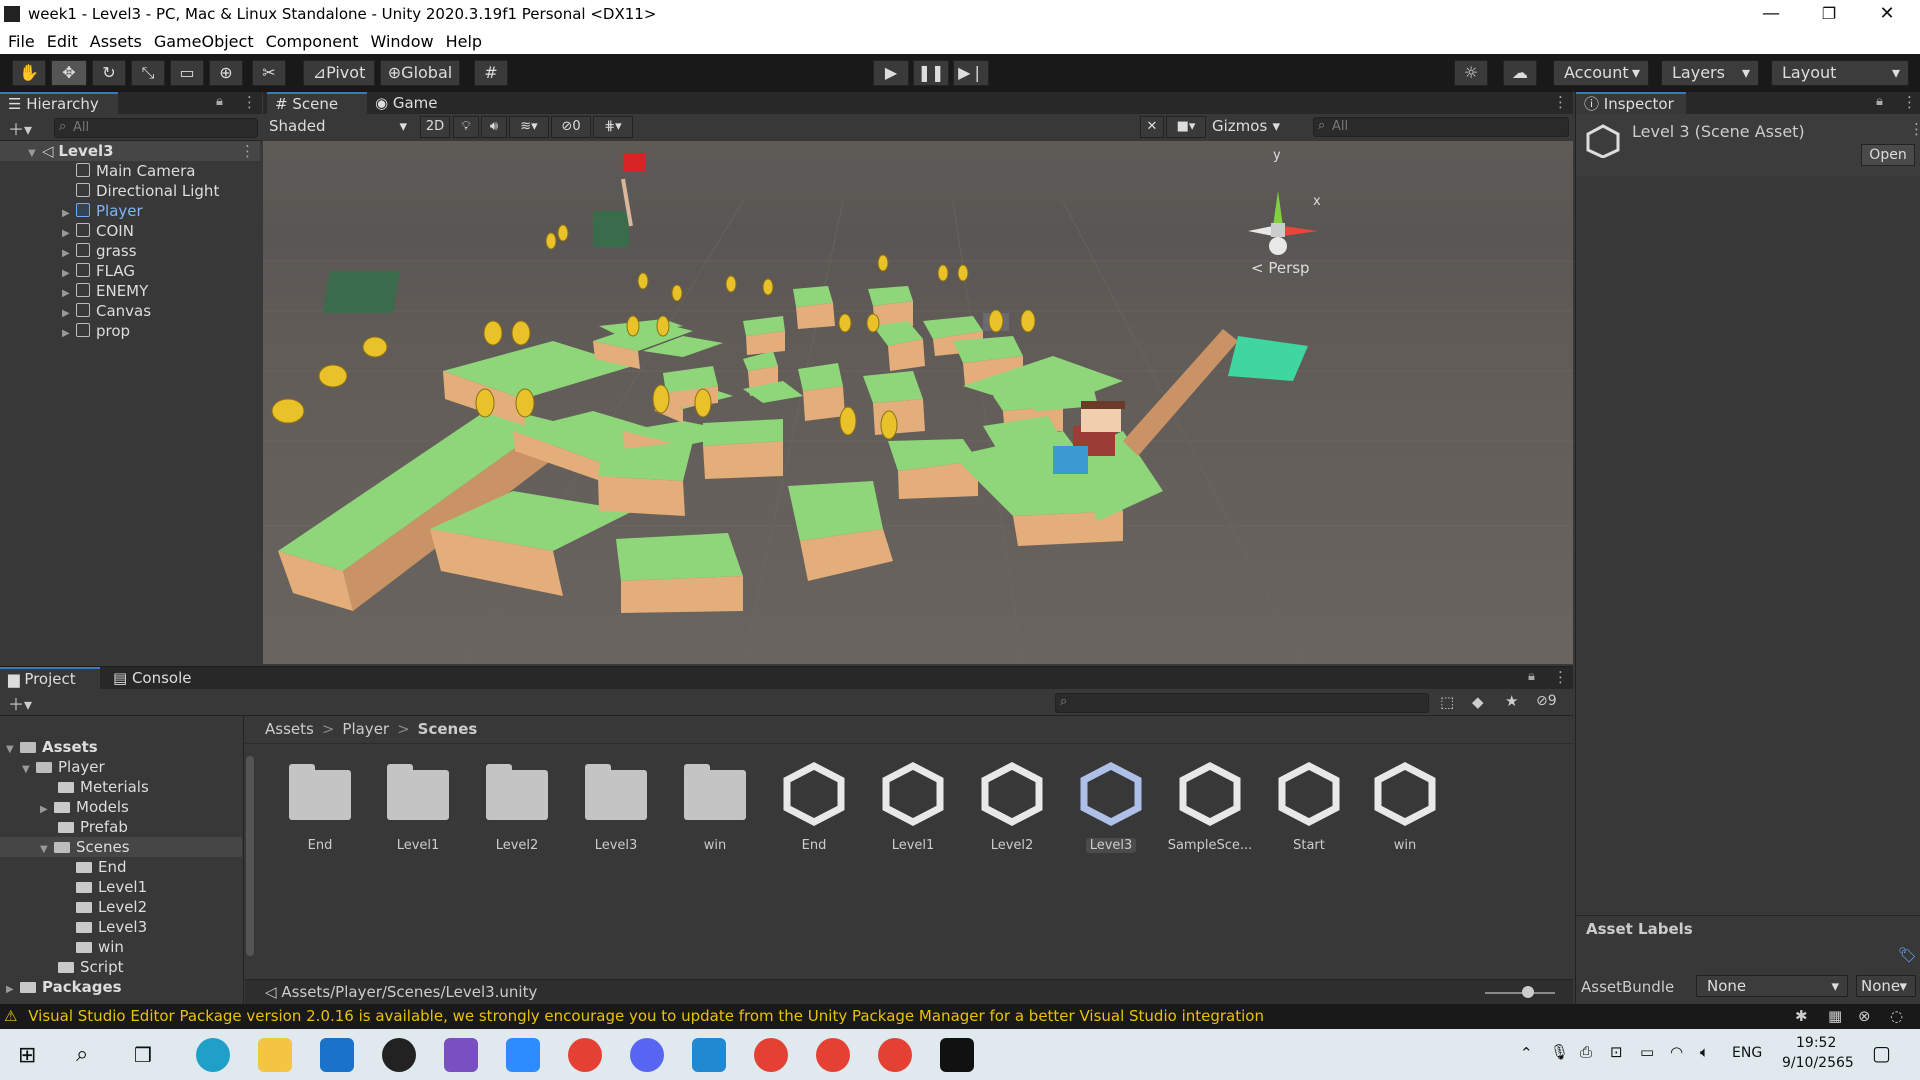  What do you see at coordinates (1520, 993) in the screenshot?
I see `zoom-slider-track` at bounding box center [1520, 993].